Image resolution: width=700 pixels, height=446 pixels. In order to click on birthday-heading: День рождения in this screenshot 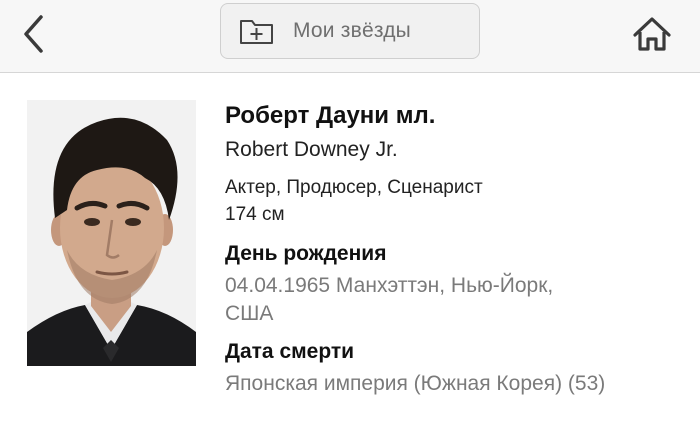, I will do `click(306, 253)`.